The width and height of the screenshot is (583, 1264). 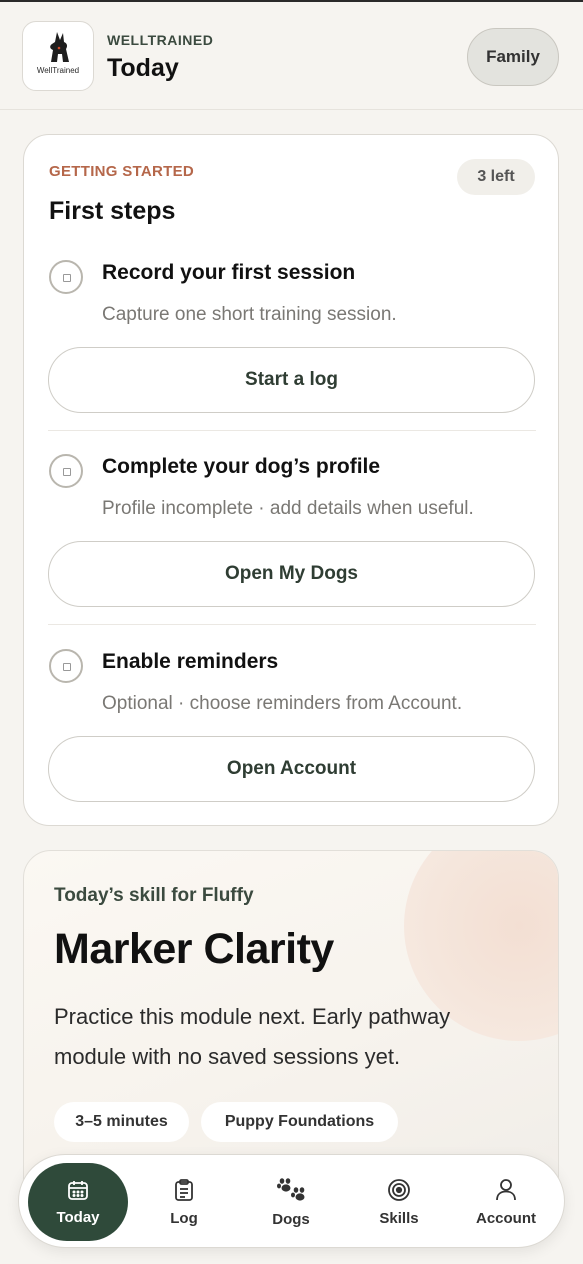 What do you see at coordinates (399, 1218) in the screenshot?
I see `nav-label: Skills` at bounding box center [399, 1218].